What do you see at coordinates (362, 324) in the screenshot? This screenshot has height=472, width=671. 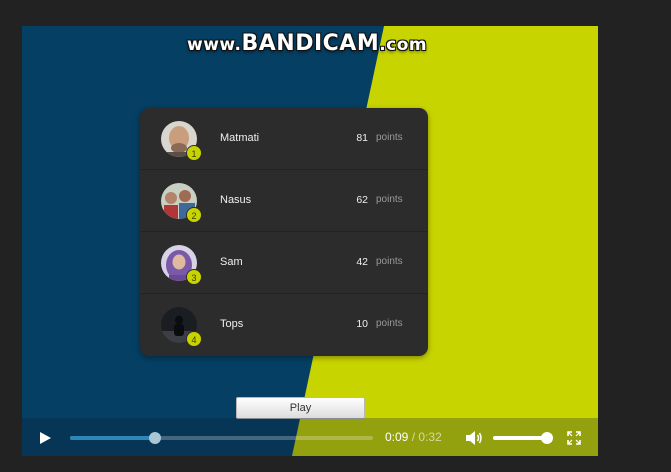 I see `player-score: 10` at bounding box center [362, 324].